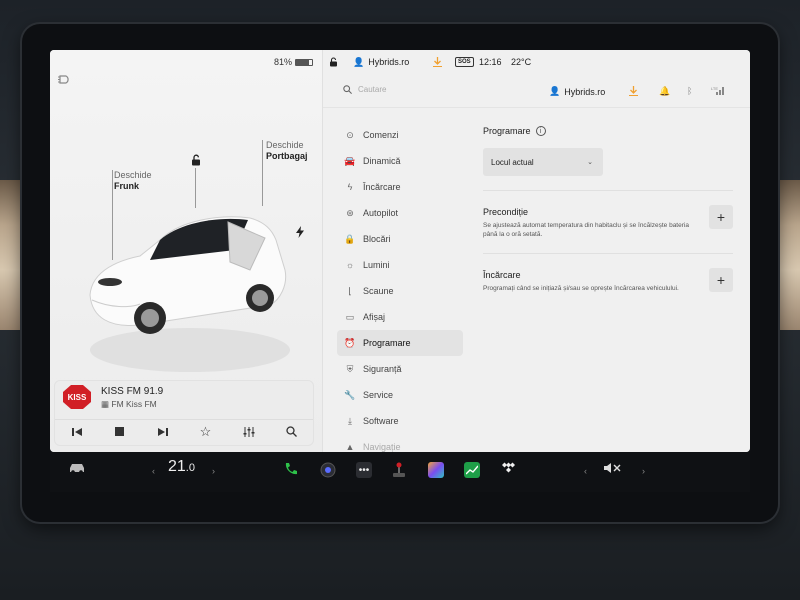  What do you see at coordinates (127, 186) in the screenshot?
I see `frunk-label: Frunk` at bounding box center [127, 186].